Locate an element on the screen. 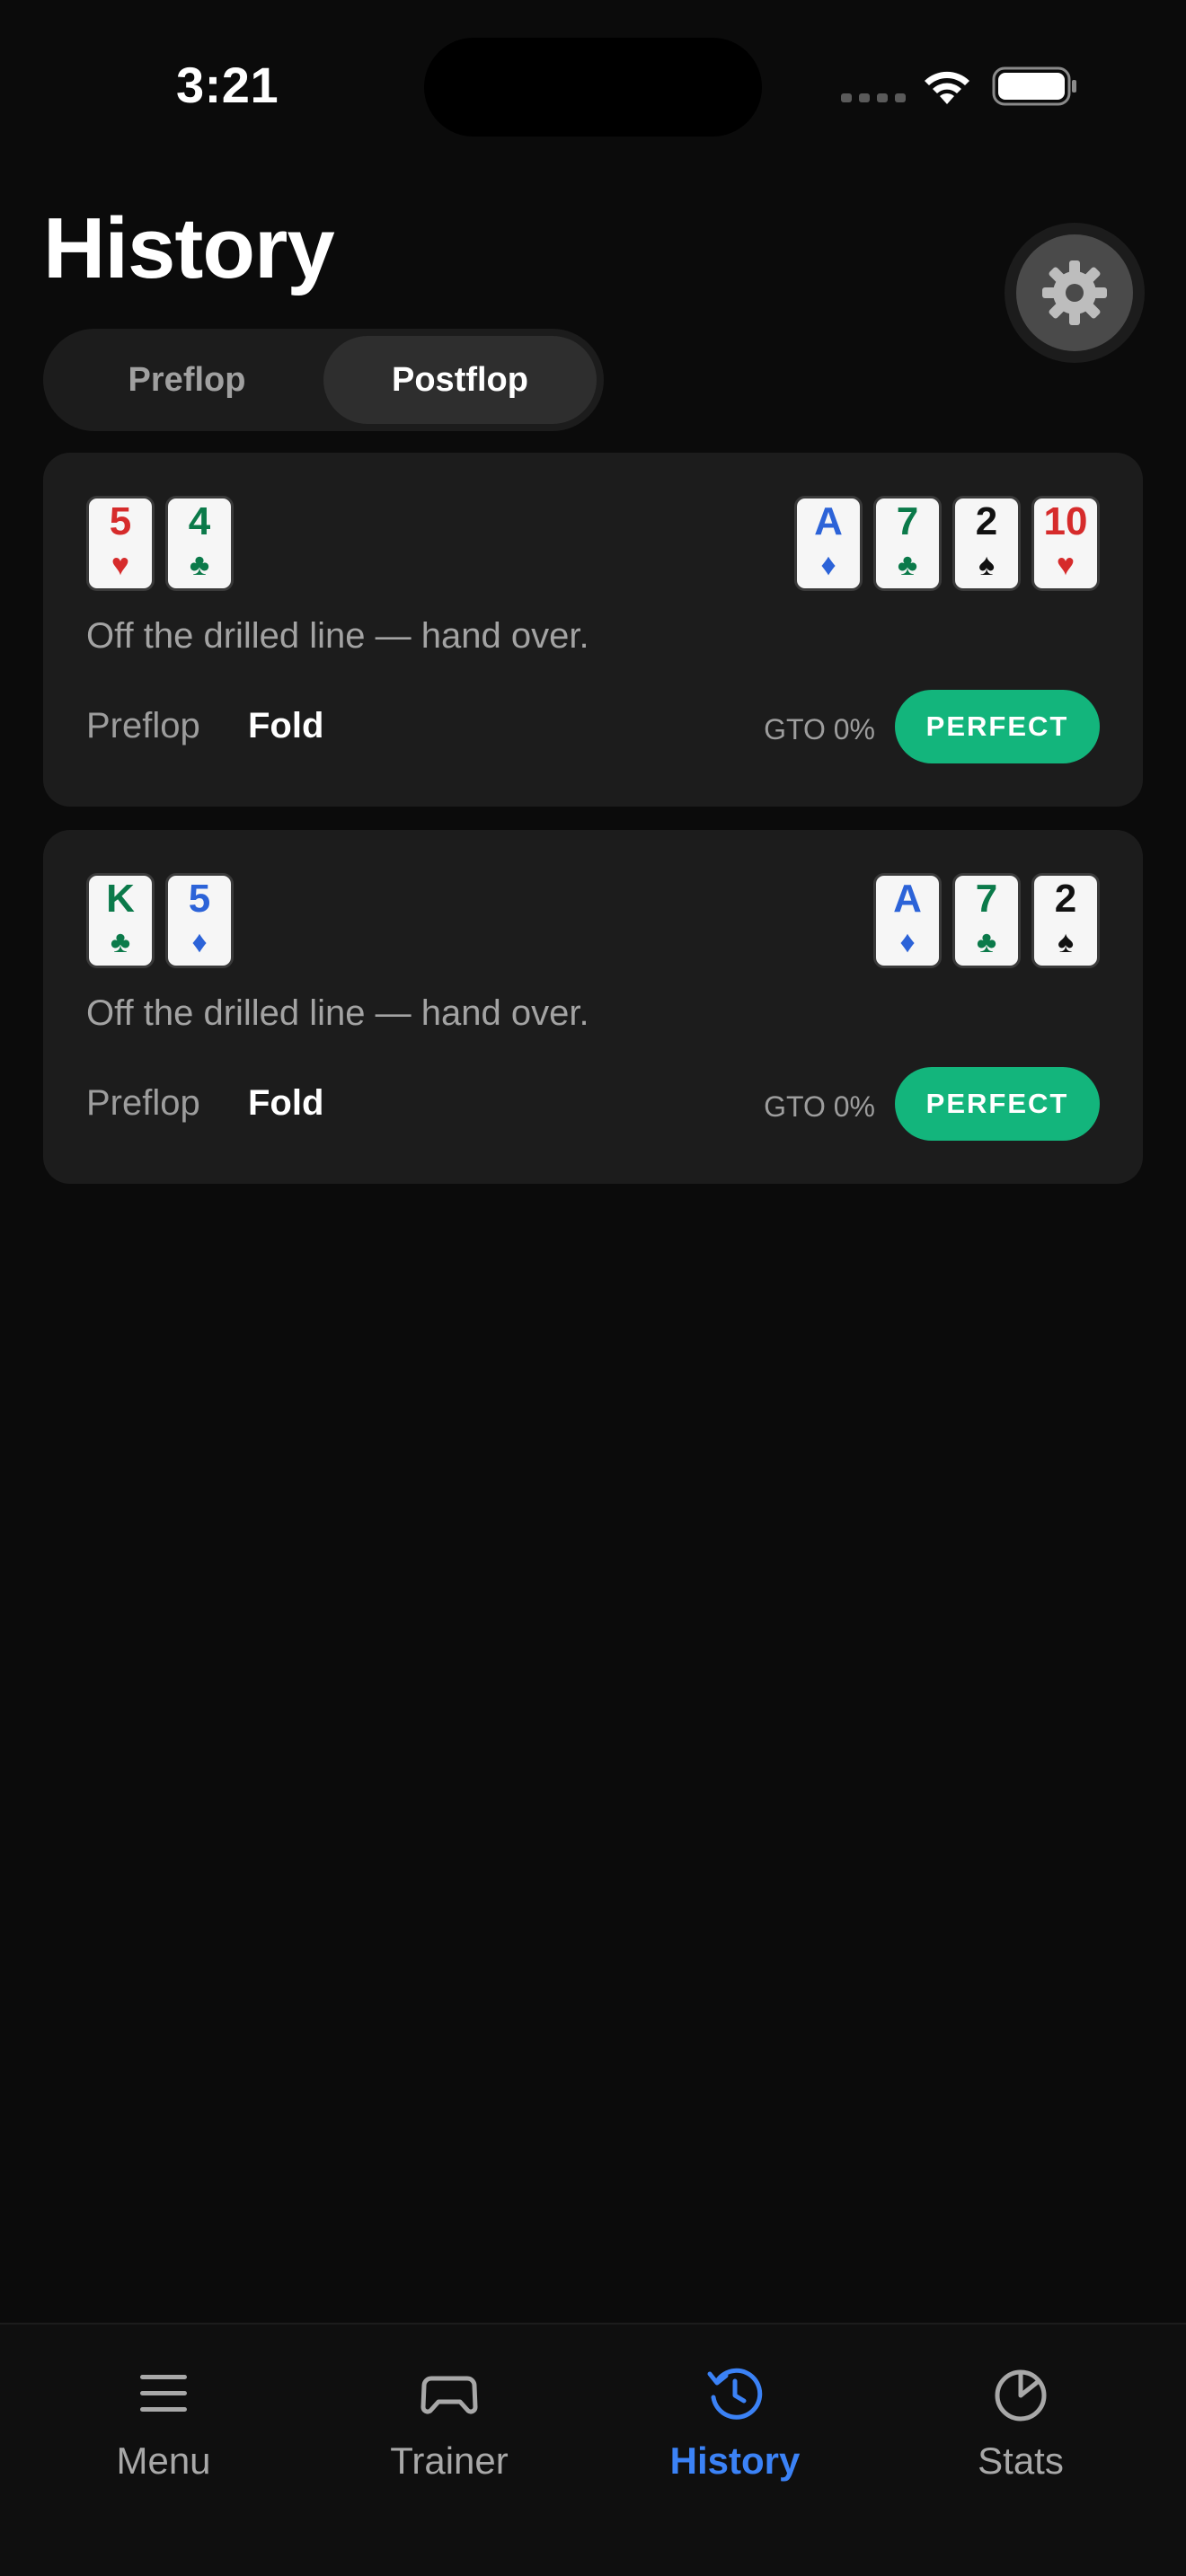  hole-cards: K ♣ 5 ♦ is located at coordinates (160, 920).